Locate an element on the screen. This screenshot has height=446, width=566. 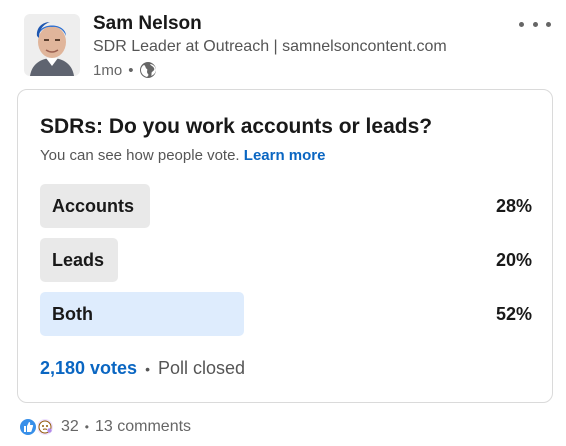
learn-more-link: Learn more is located at coordinates (285, 155).